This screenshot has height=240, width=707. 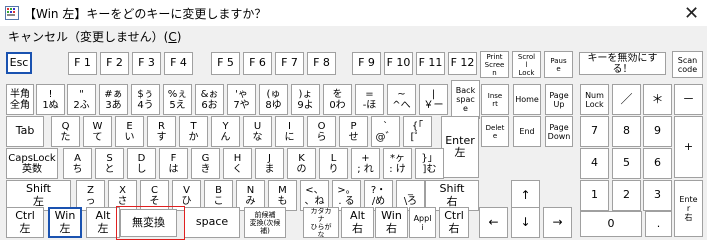 What do you see at coordinates (658, 224) in the screenshot?
I see `key-ndot: .` at bounding box center [658, 224].